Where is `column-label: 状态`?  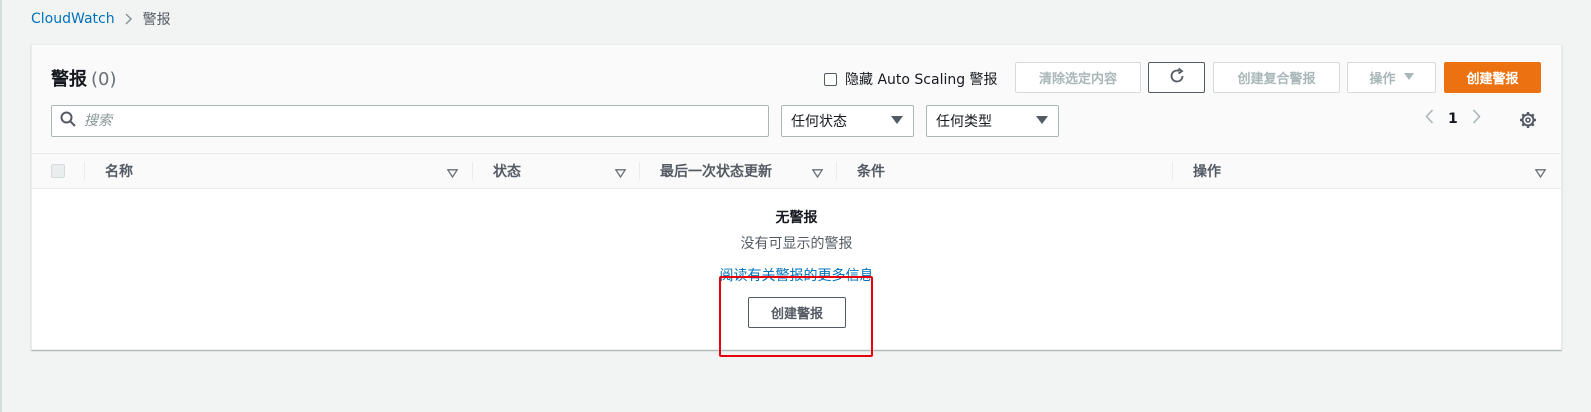
column-label: 状态 is located at coordinates (507, 172).